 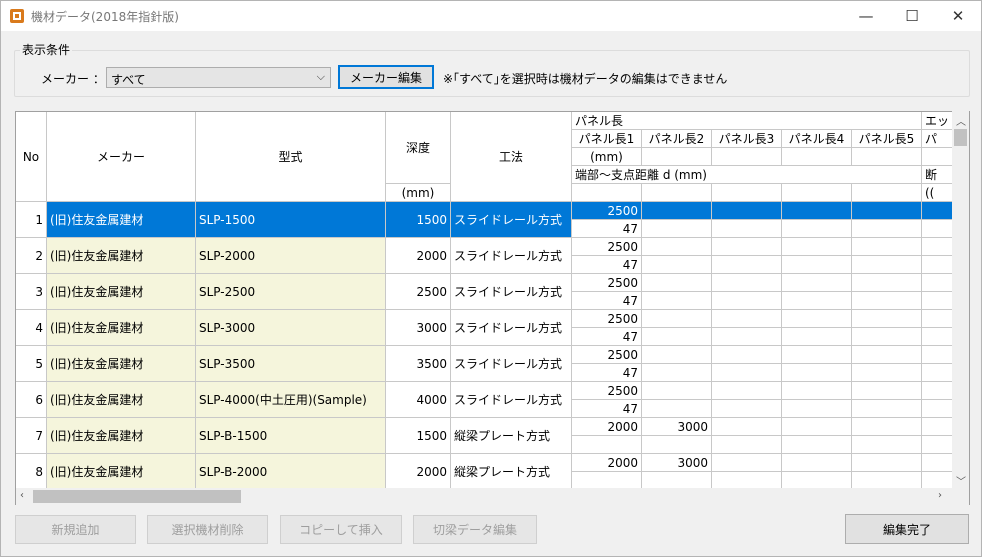 I want to click on maximize-button: ☐, so click(x=912, y=16).